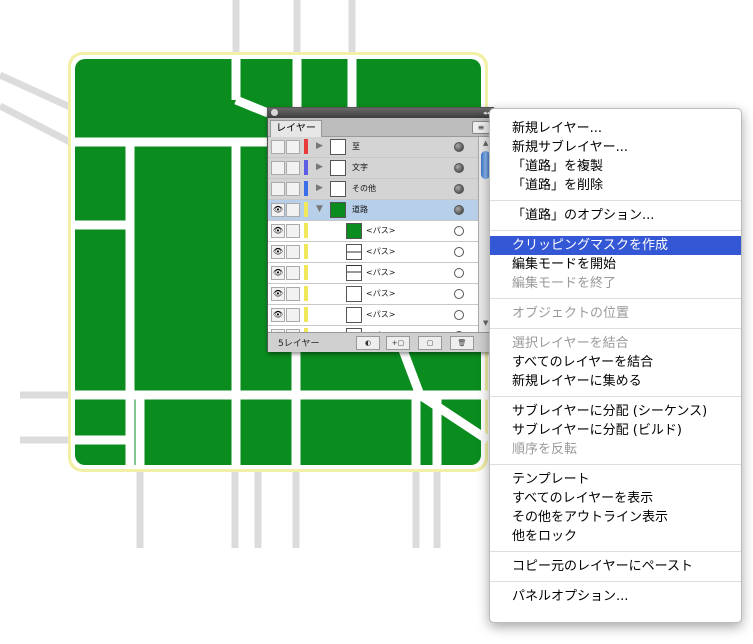 The height and width of the screenshot is (644, 753). Describe the element at coordinates (373, 168) in the screenshot. I see `layer-row: ▶ 文字` at that location.